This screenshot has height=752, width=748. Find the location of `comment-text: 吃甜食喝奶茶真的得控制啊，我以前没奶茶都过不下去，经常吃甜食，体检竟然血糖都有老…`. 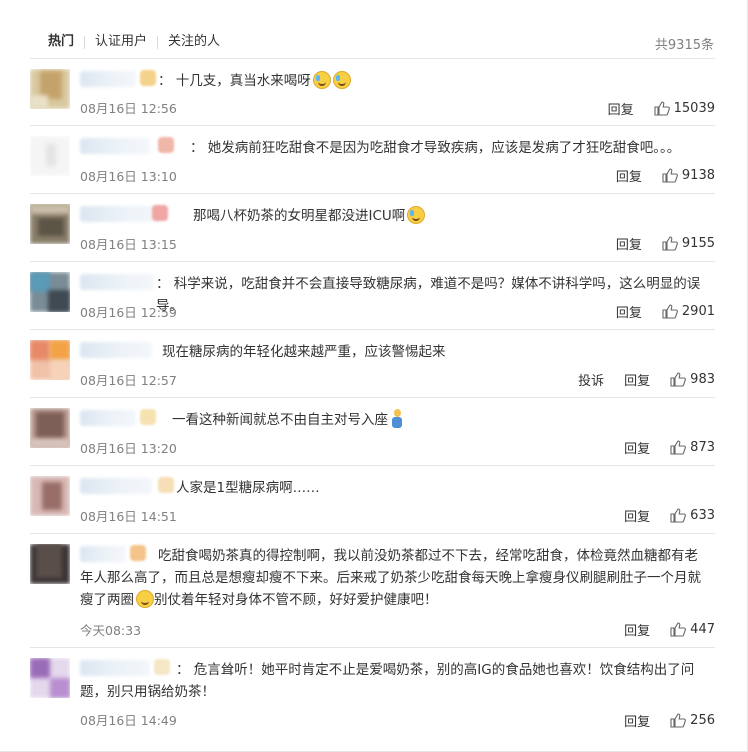

comment-text: 吃甜食喝奶茶真的得控制啊，我以前没奶茶都过不下去，经常吃甜食，体检竟然血糖都有老… is located at coordinates (390, 578).